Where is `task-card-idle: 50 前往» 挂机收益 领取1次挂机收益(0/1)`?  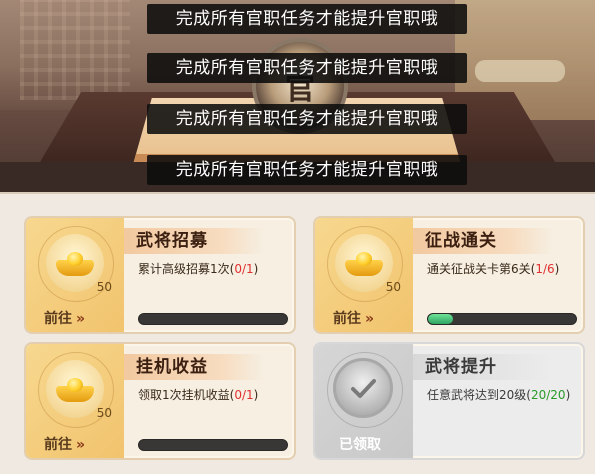 task-card-idle: 50 前往» 挂机收益 领取1次挂机收益(0/1) is located at coordinates (160, 401).